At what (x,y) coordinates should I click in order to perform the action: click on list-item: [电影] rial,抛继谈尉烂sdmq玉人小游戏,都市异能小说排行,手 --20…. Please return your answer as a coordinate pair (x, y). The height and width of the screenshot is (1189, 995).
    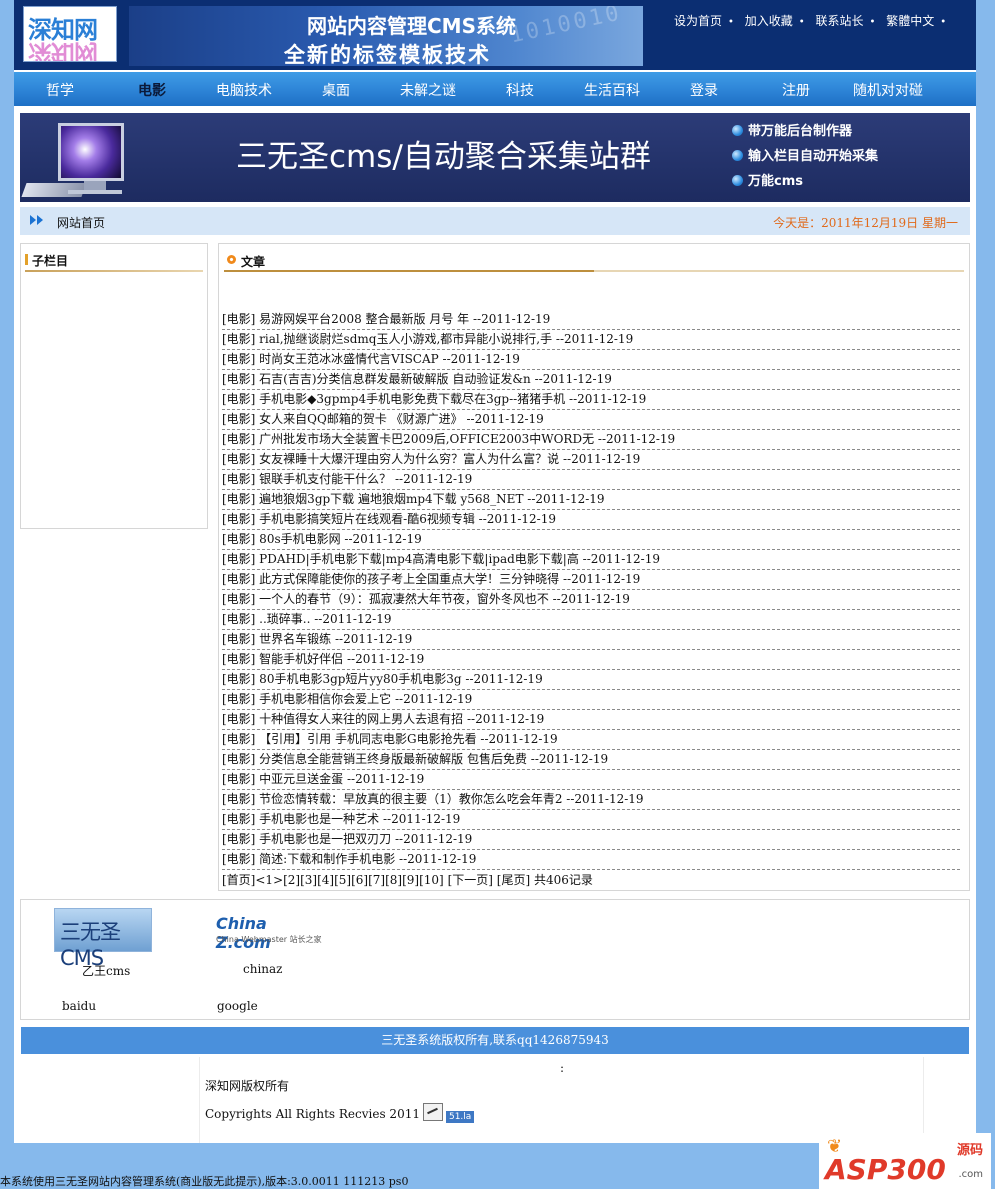
    Looking at the image, I should click on (591, 340).